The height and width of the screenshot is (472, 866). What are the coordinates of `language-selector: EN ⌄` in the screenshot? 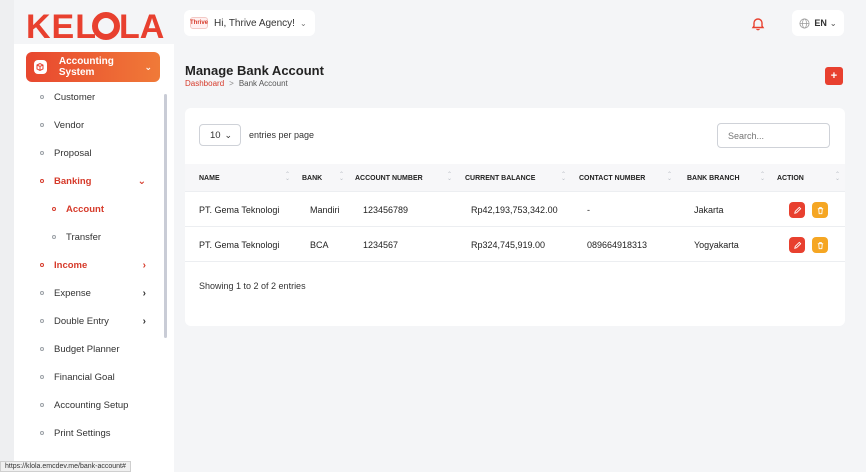 It's located at (818, 23).